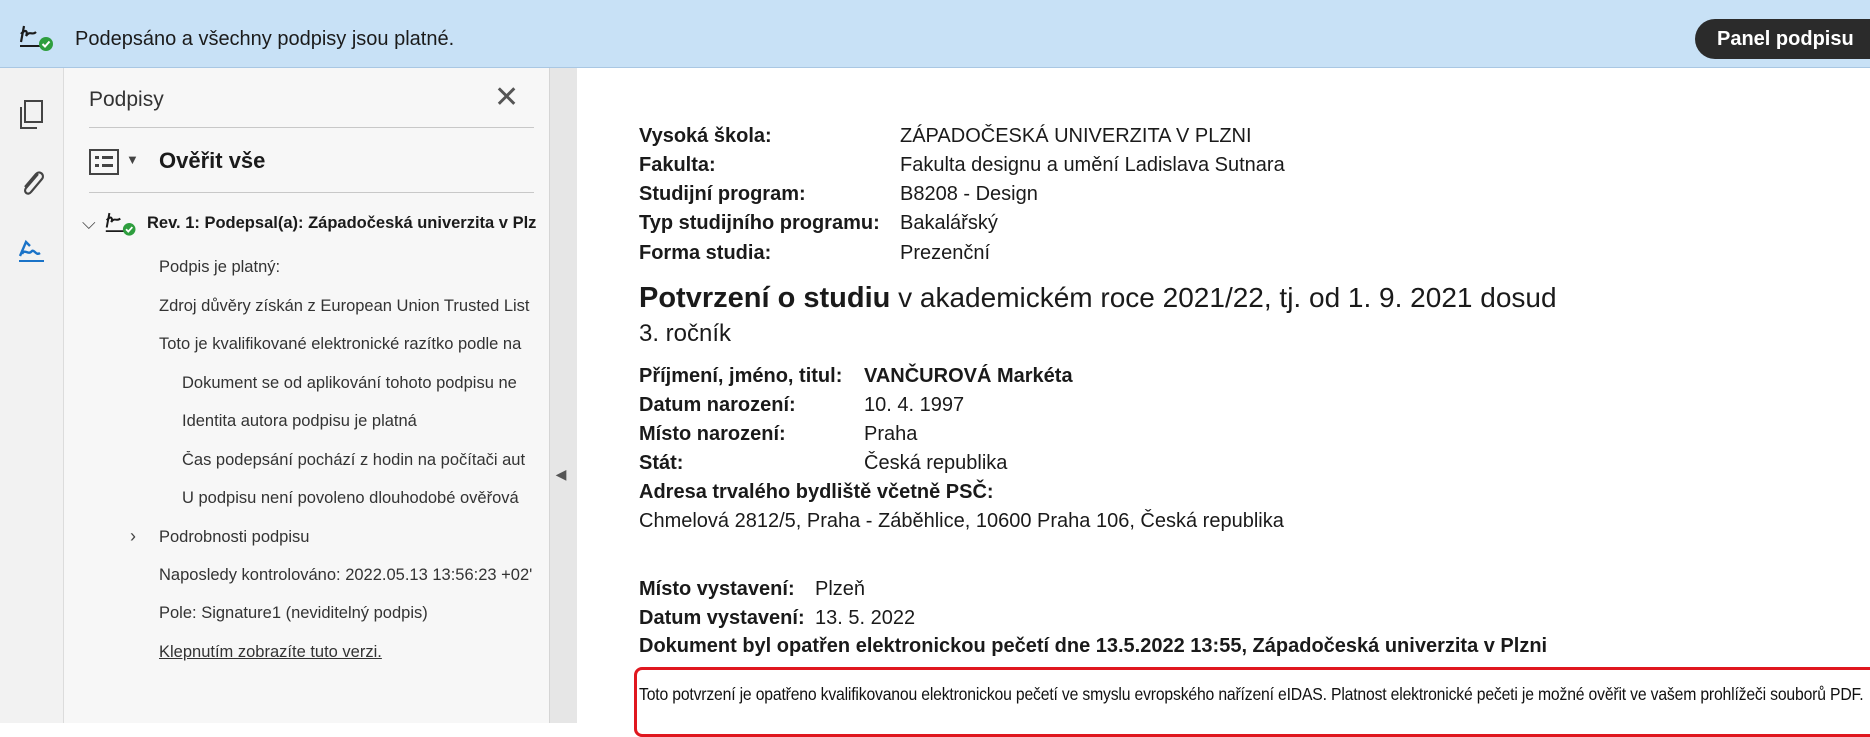  What do you see at coordinates (685, 333) in the screenshot?
I see `study-year: 3. ročník` at bounding box center [685, 333].